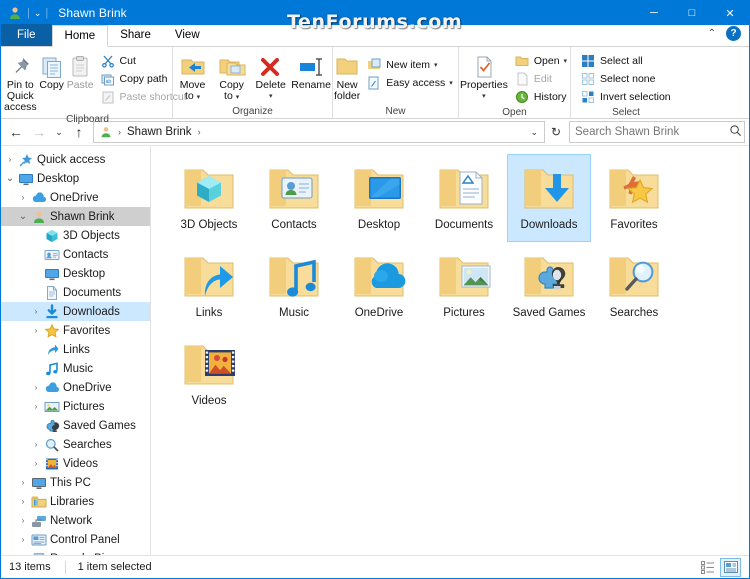  I want to click on saved-games-icon, so click(52, 426).